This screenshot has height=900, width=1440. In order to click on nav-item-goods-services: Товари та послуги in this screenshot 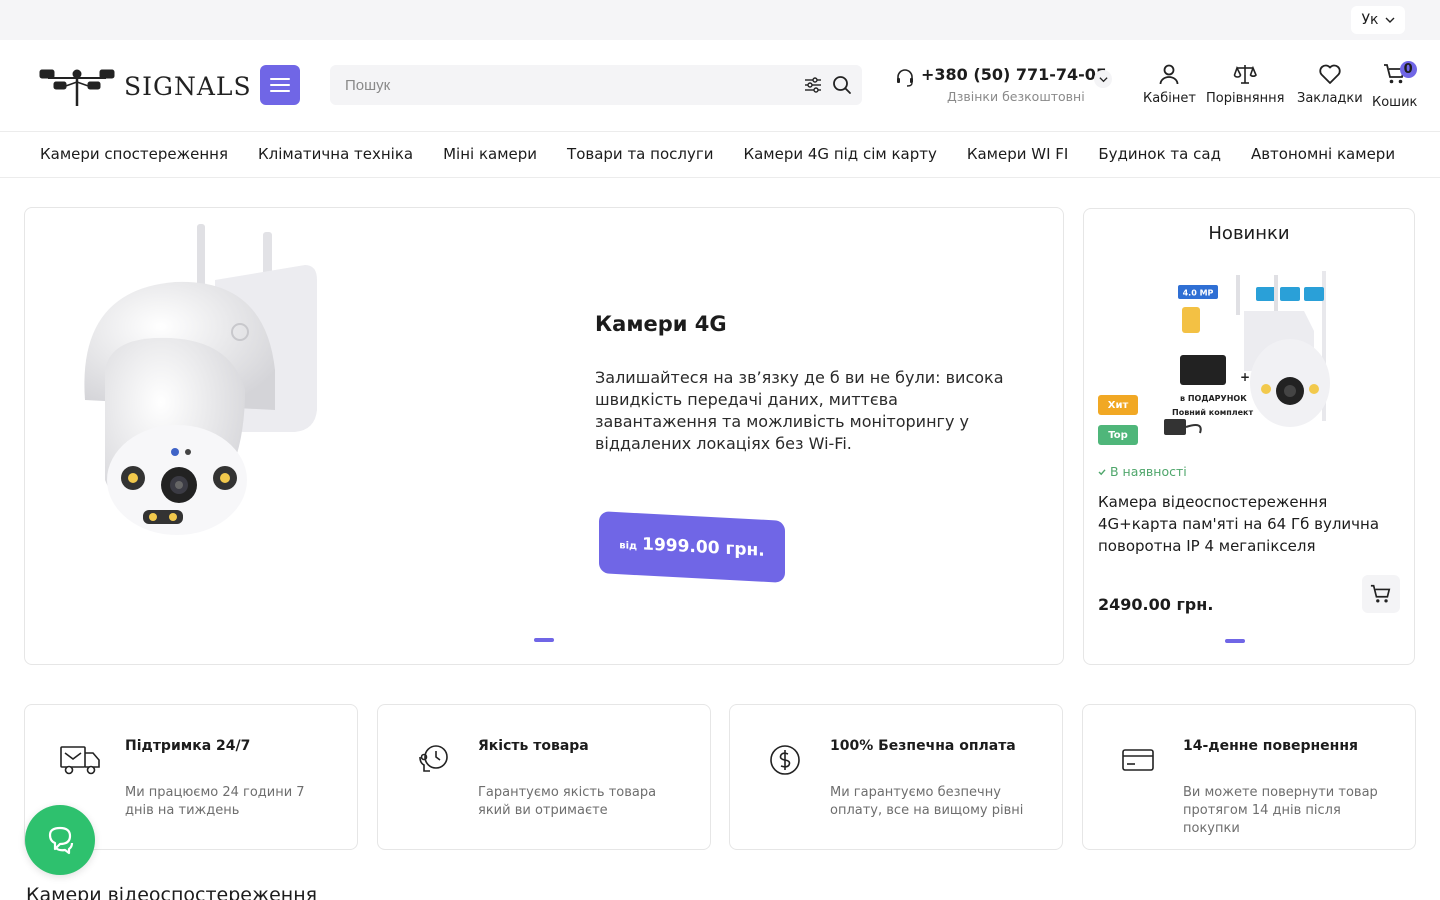, I will do `click(640, 154)`.